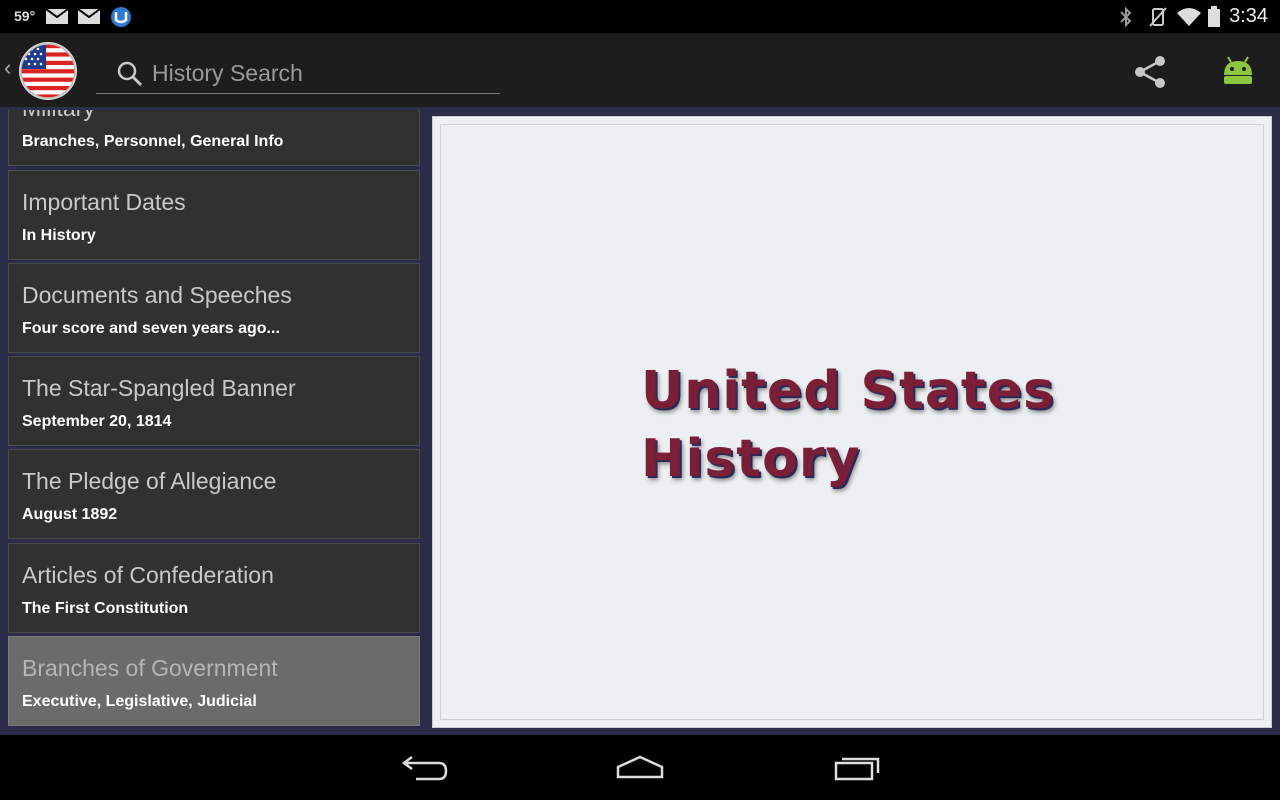  What do you see at coordinates (424, 768) in the screenshot?
I see `back-icon` at bounding box center [424, 768].